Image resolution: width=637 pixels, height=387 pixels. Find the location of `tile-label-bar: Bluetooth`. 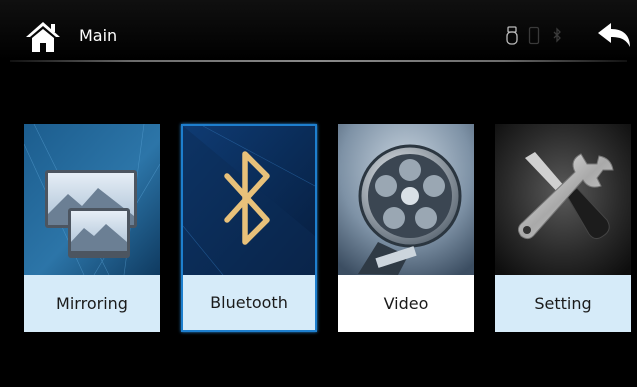

tile-label-bar: Bluetooth is located at coordinates (249, 302).